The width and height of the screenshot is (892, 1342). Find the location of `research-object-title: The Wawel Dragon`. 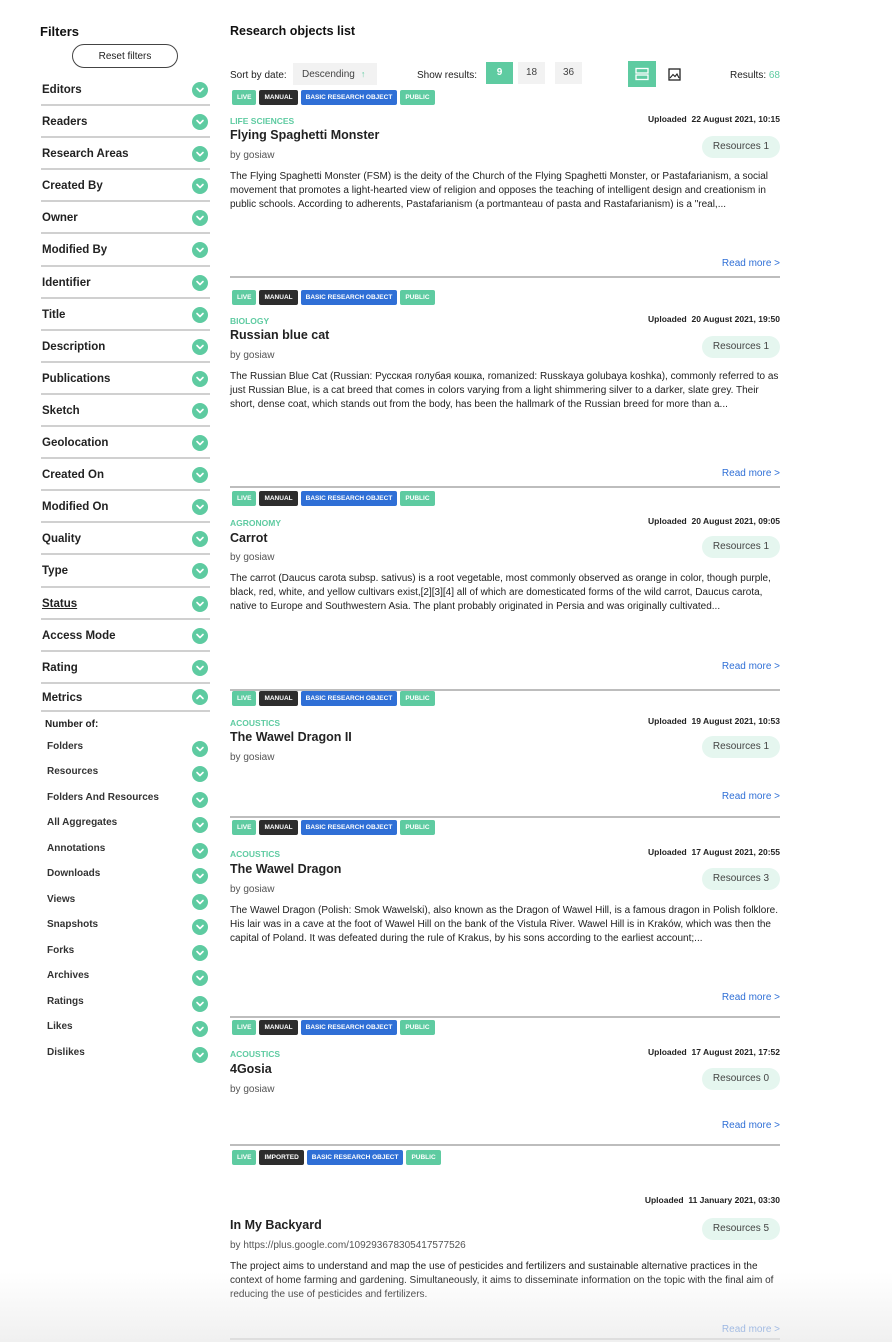

research-object-title: The Wawel Dragon is located at coordinates (285, 869).